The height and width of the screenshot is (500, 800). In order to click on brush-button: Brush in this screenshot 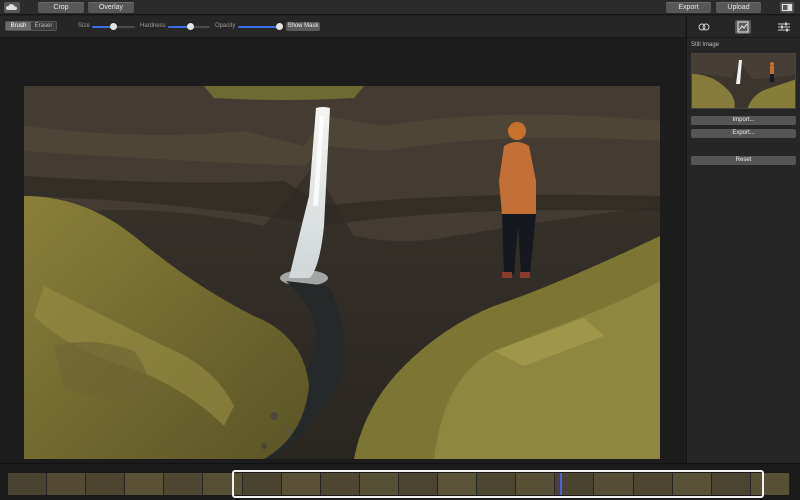, I will do `click(18, 26)`.